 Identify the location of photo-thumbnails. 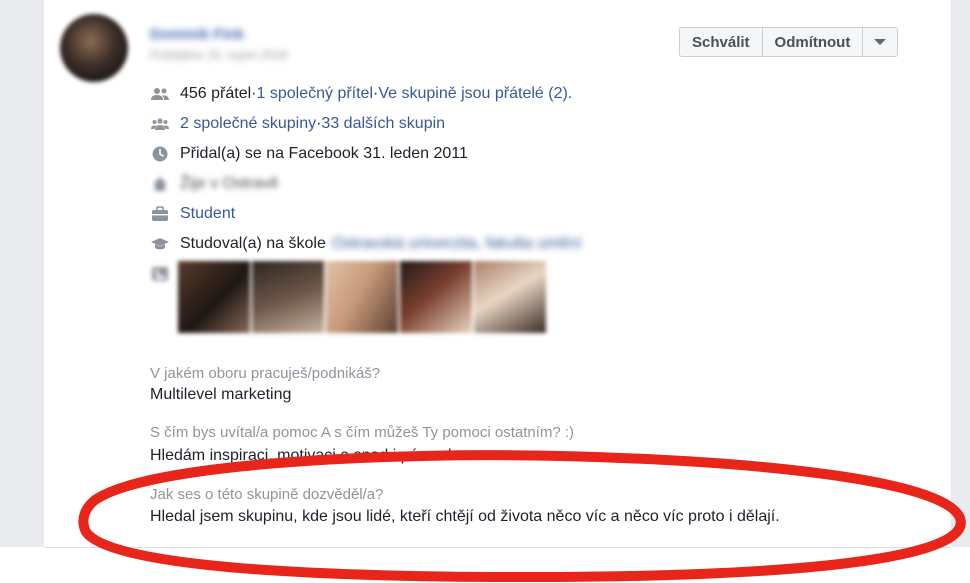
(363, 297).